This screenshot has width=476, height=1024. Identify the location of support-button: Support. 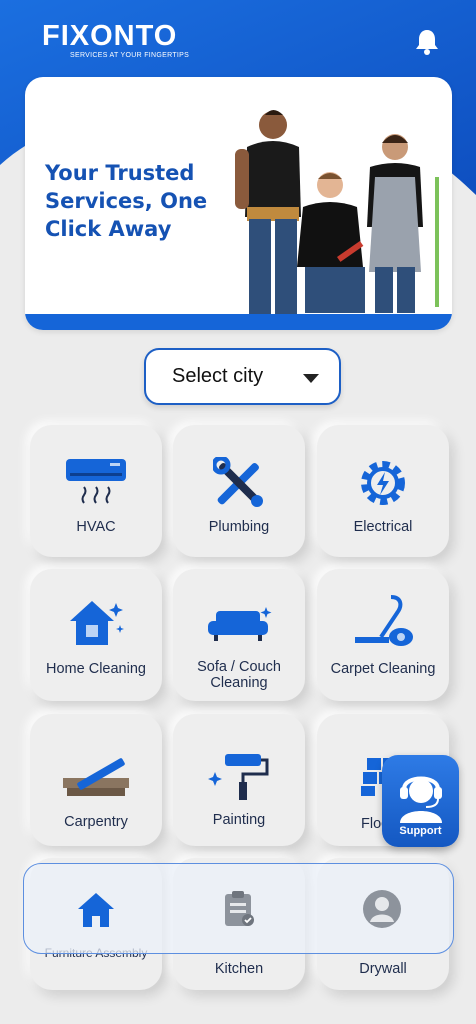
(420, 801).